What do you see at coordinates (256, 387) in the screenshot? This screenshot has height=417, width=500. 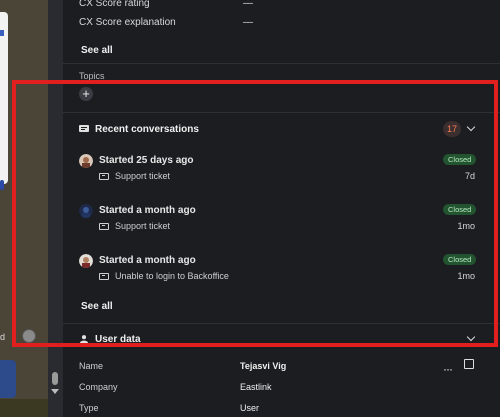 I see `user-field-value: Eastlink` at bounding box center [256, 387].